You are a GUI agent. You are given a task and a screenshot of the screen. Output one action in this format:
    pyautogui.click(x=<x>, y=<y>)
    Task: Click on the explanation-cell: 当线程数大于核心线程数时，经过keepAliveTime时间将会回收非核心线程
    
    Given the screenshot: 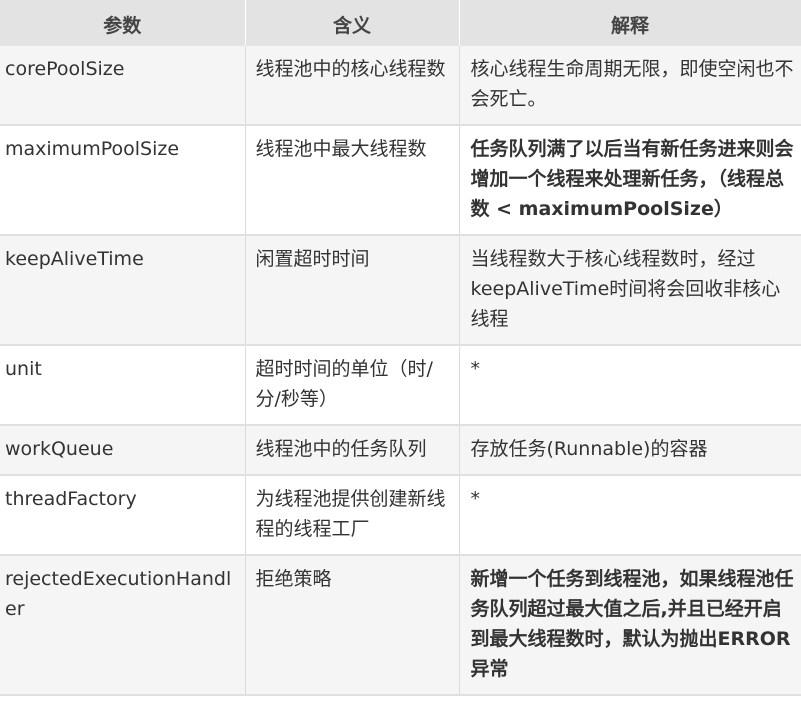 What is the action you would take?
    pyautogui.click(x=630, y=290)
    